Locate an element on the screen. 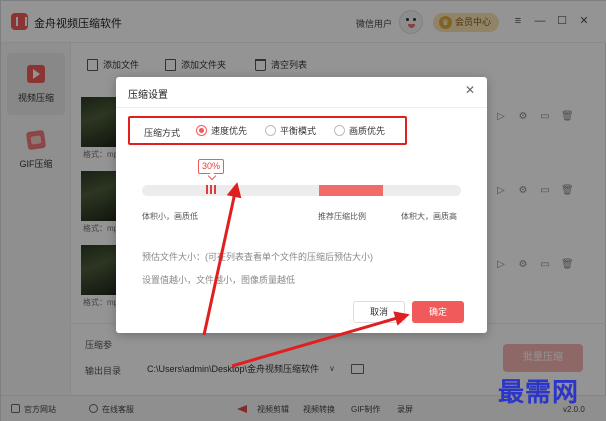 The image size is (606, 421). radio-balanced: 平衡模式 is located at coordinates (290, 131).